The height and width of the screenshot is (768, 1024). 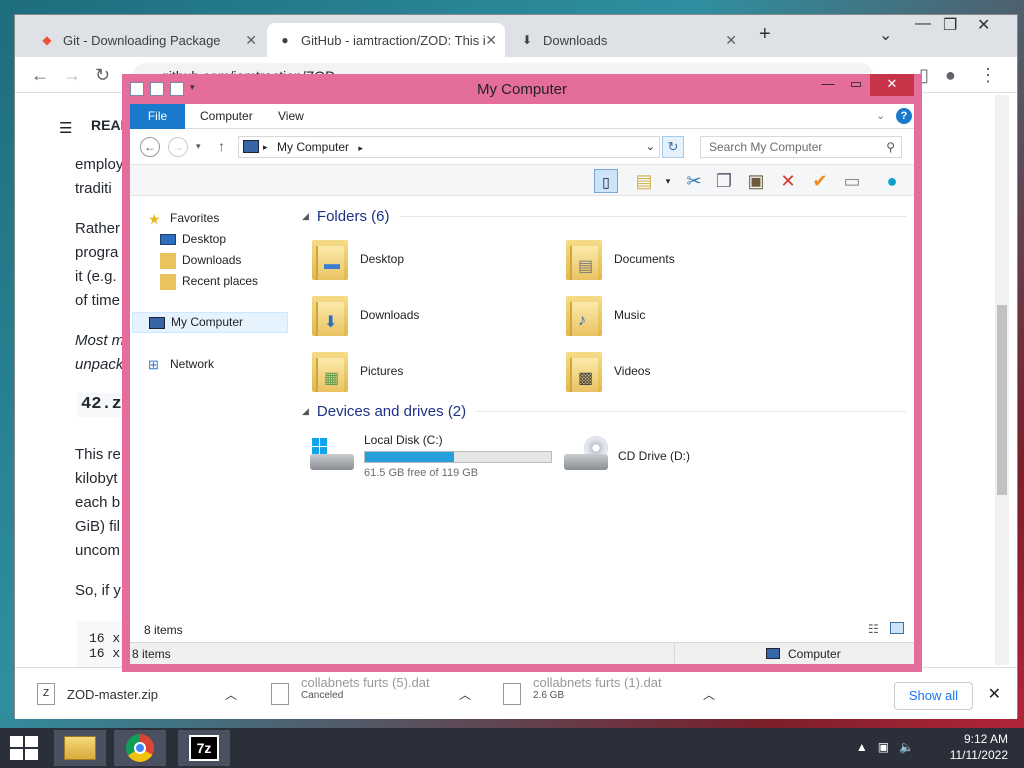 What do you see at coordinates (221, 146) in the screenshot?
I see `up-arrow-icon: ↑` at bounding box center [221, 146].